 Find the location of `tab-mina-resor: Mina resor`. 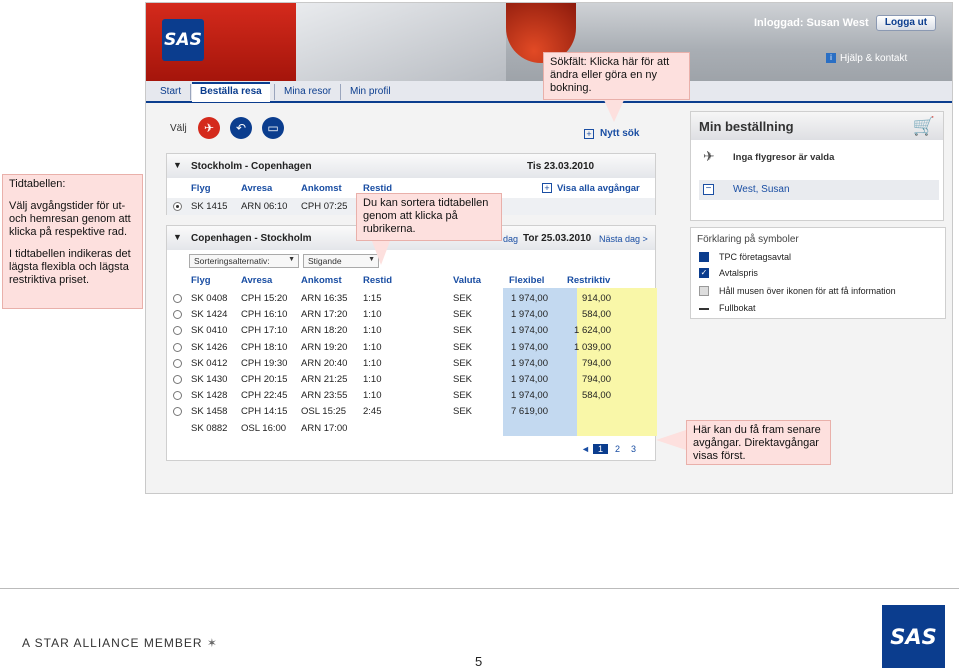

tab-mina-resor: Mina resor is located at coordinates (307, 91).